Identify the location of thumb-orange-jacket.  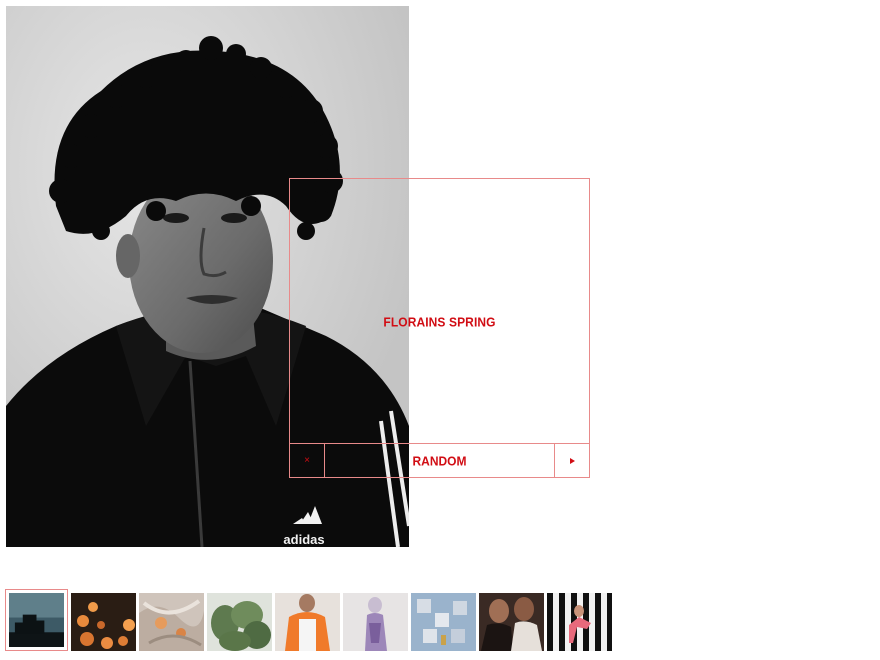
(307, 622).